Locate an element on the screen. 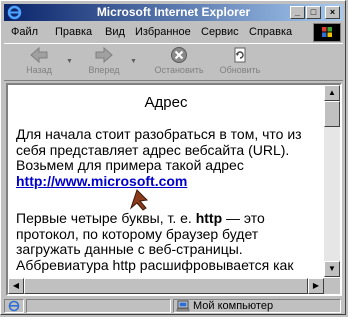 The image size is (348, 317). menu-bar: Файл Правка Вид Избранное Сервис Справка is located at coordinates (173, 32).